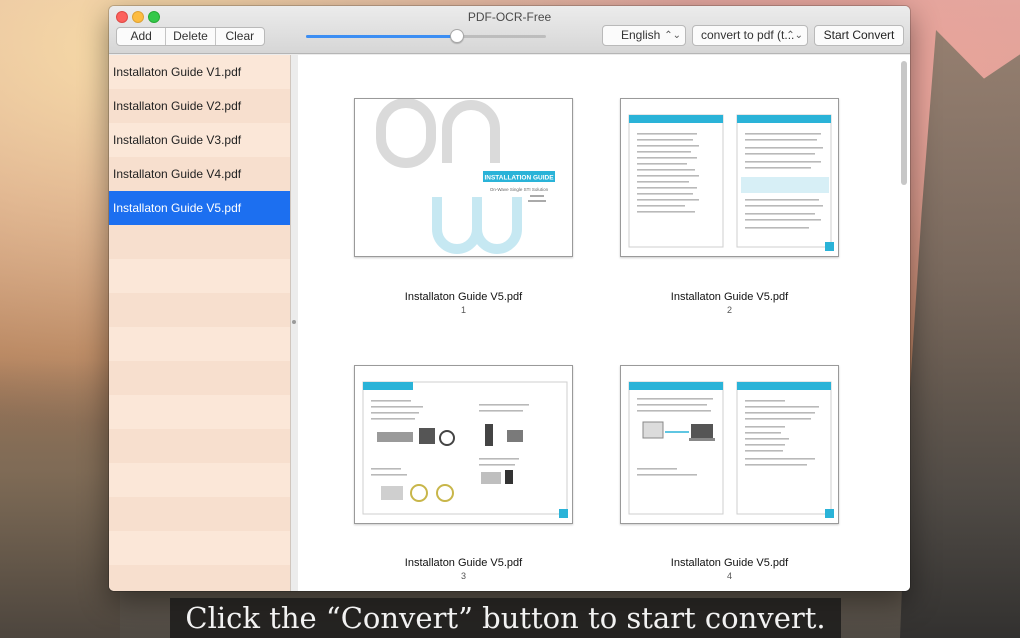  I want to click on file-list-item-selected: Installaton Guide V5.pdf, so click(199, 208).